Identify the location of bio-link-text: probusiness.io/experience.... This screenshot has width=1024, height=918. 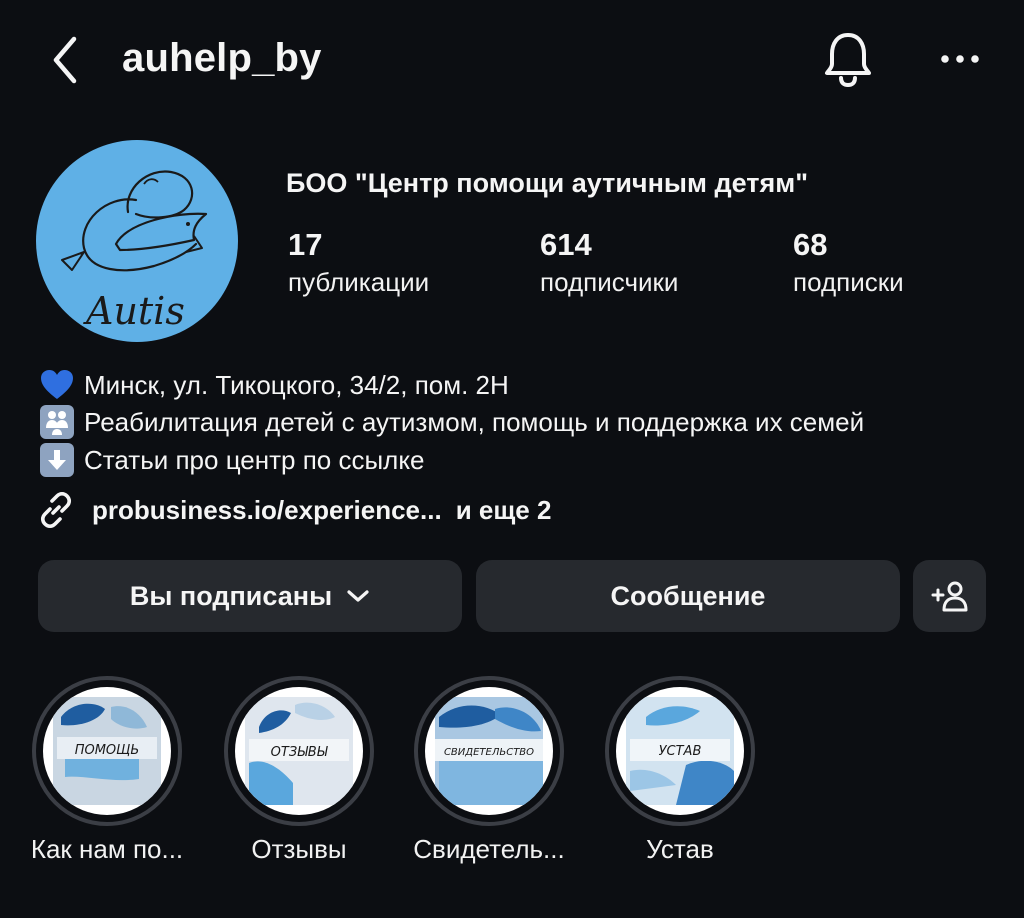
(267, 509).